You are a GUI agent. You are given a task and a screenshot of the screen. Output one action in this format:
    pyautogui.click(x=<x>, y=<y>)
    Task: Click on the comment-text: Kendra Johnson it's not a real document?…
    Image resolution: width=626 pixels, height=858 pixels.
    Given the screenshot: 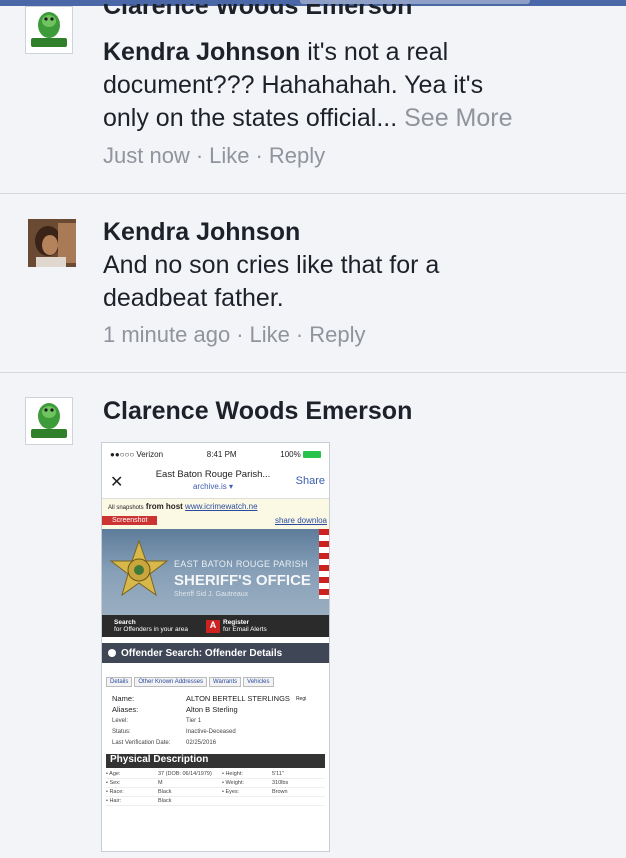 What is the action you would take?
    pyautogui.click(x=308, y=85)
    